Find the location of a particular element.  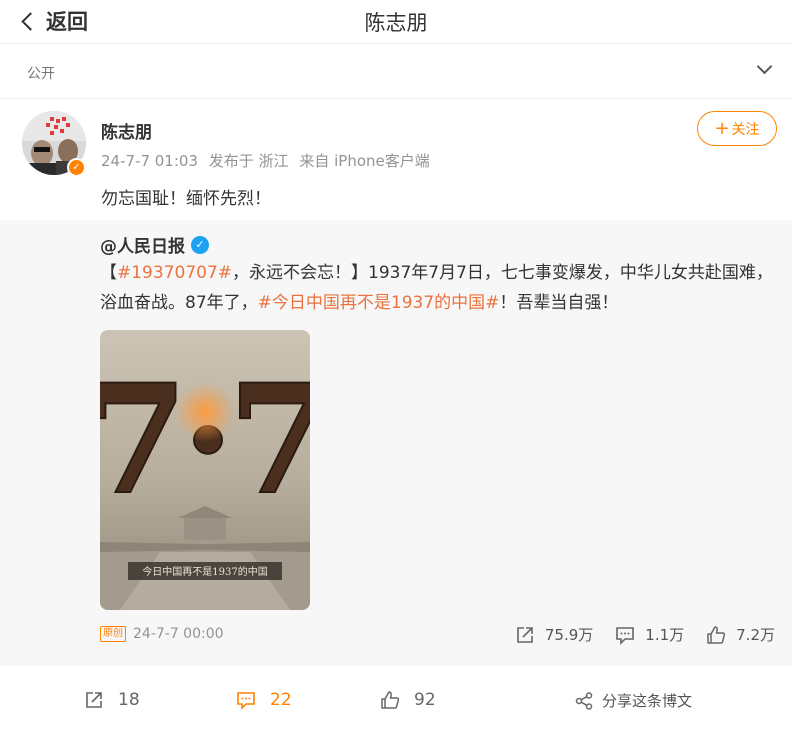

original-stats: 75.9万 1.1万 7.2万 is located at coordinates (634, 634).